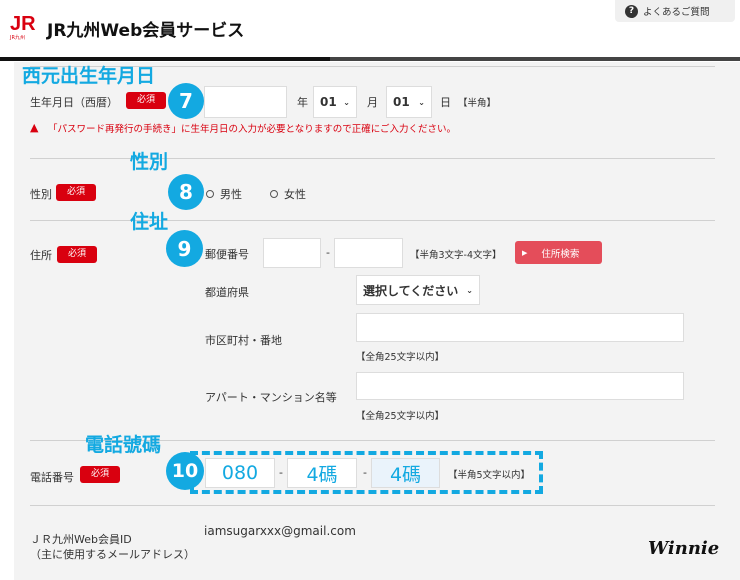 The image size is (740, 580). I want to click on step-10: 10, so click(185, 471).